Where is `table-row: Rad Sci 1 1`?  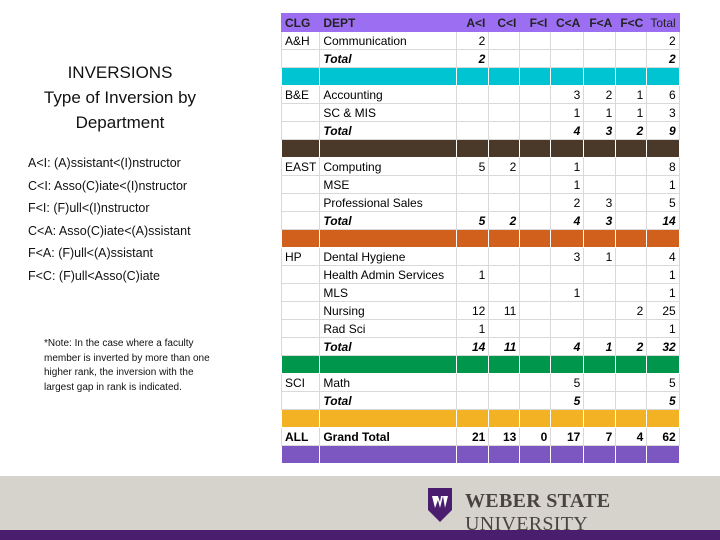 table-row: Rad Sci 1 1 is located at coordinates (480, 328).